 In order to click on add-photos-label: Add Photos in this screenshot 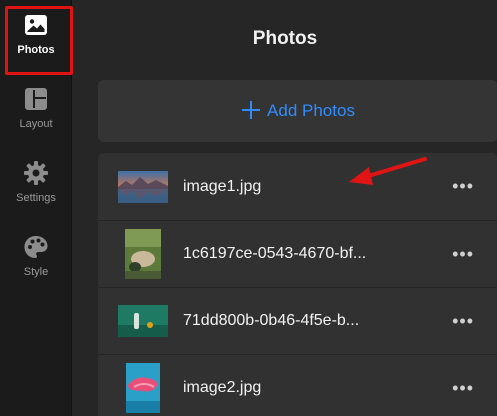, I will do `click(311, 110)`.